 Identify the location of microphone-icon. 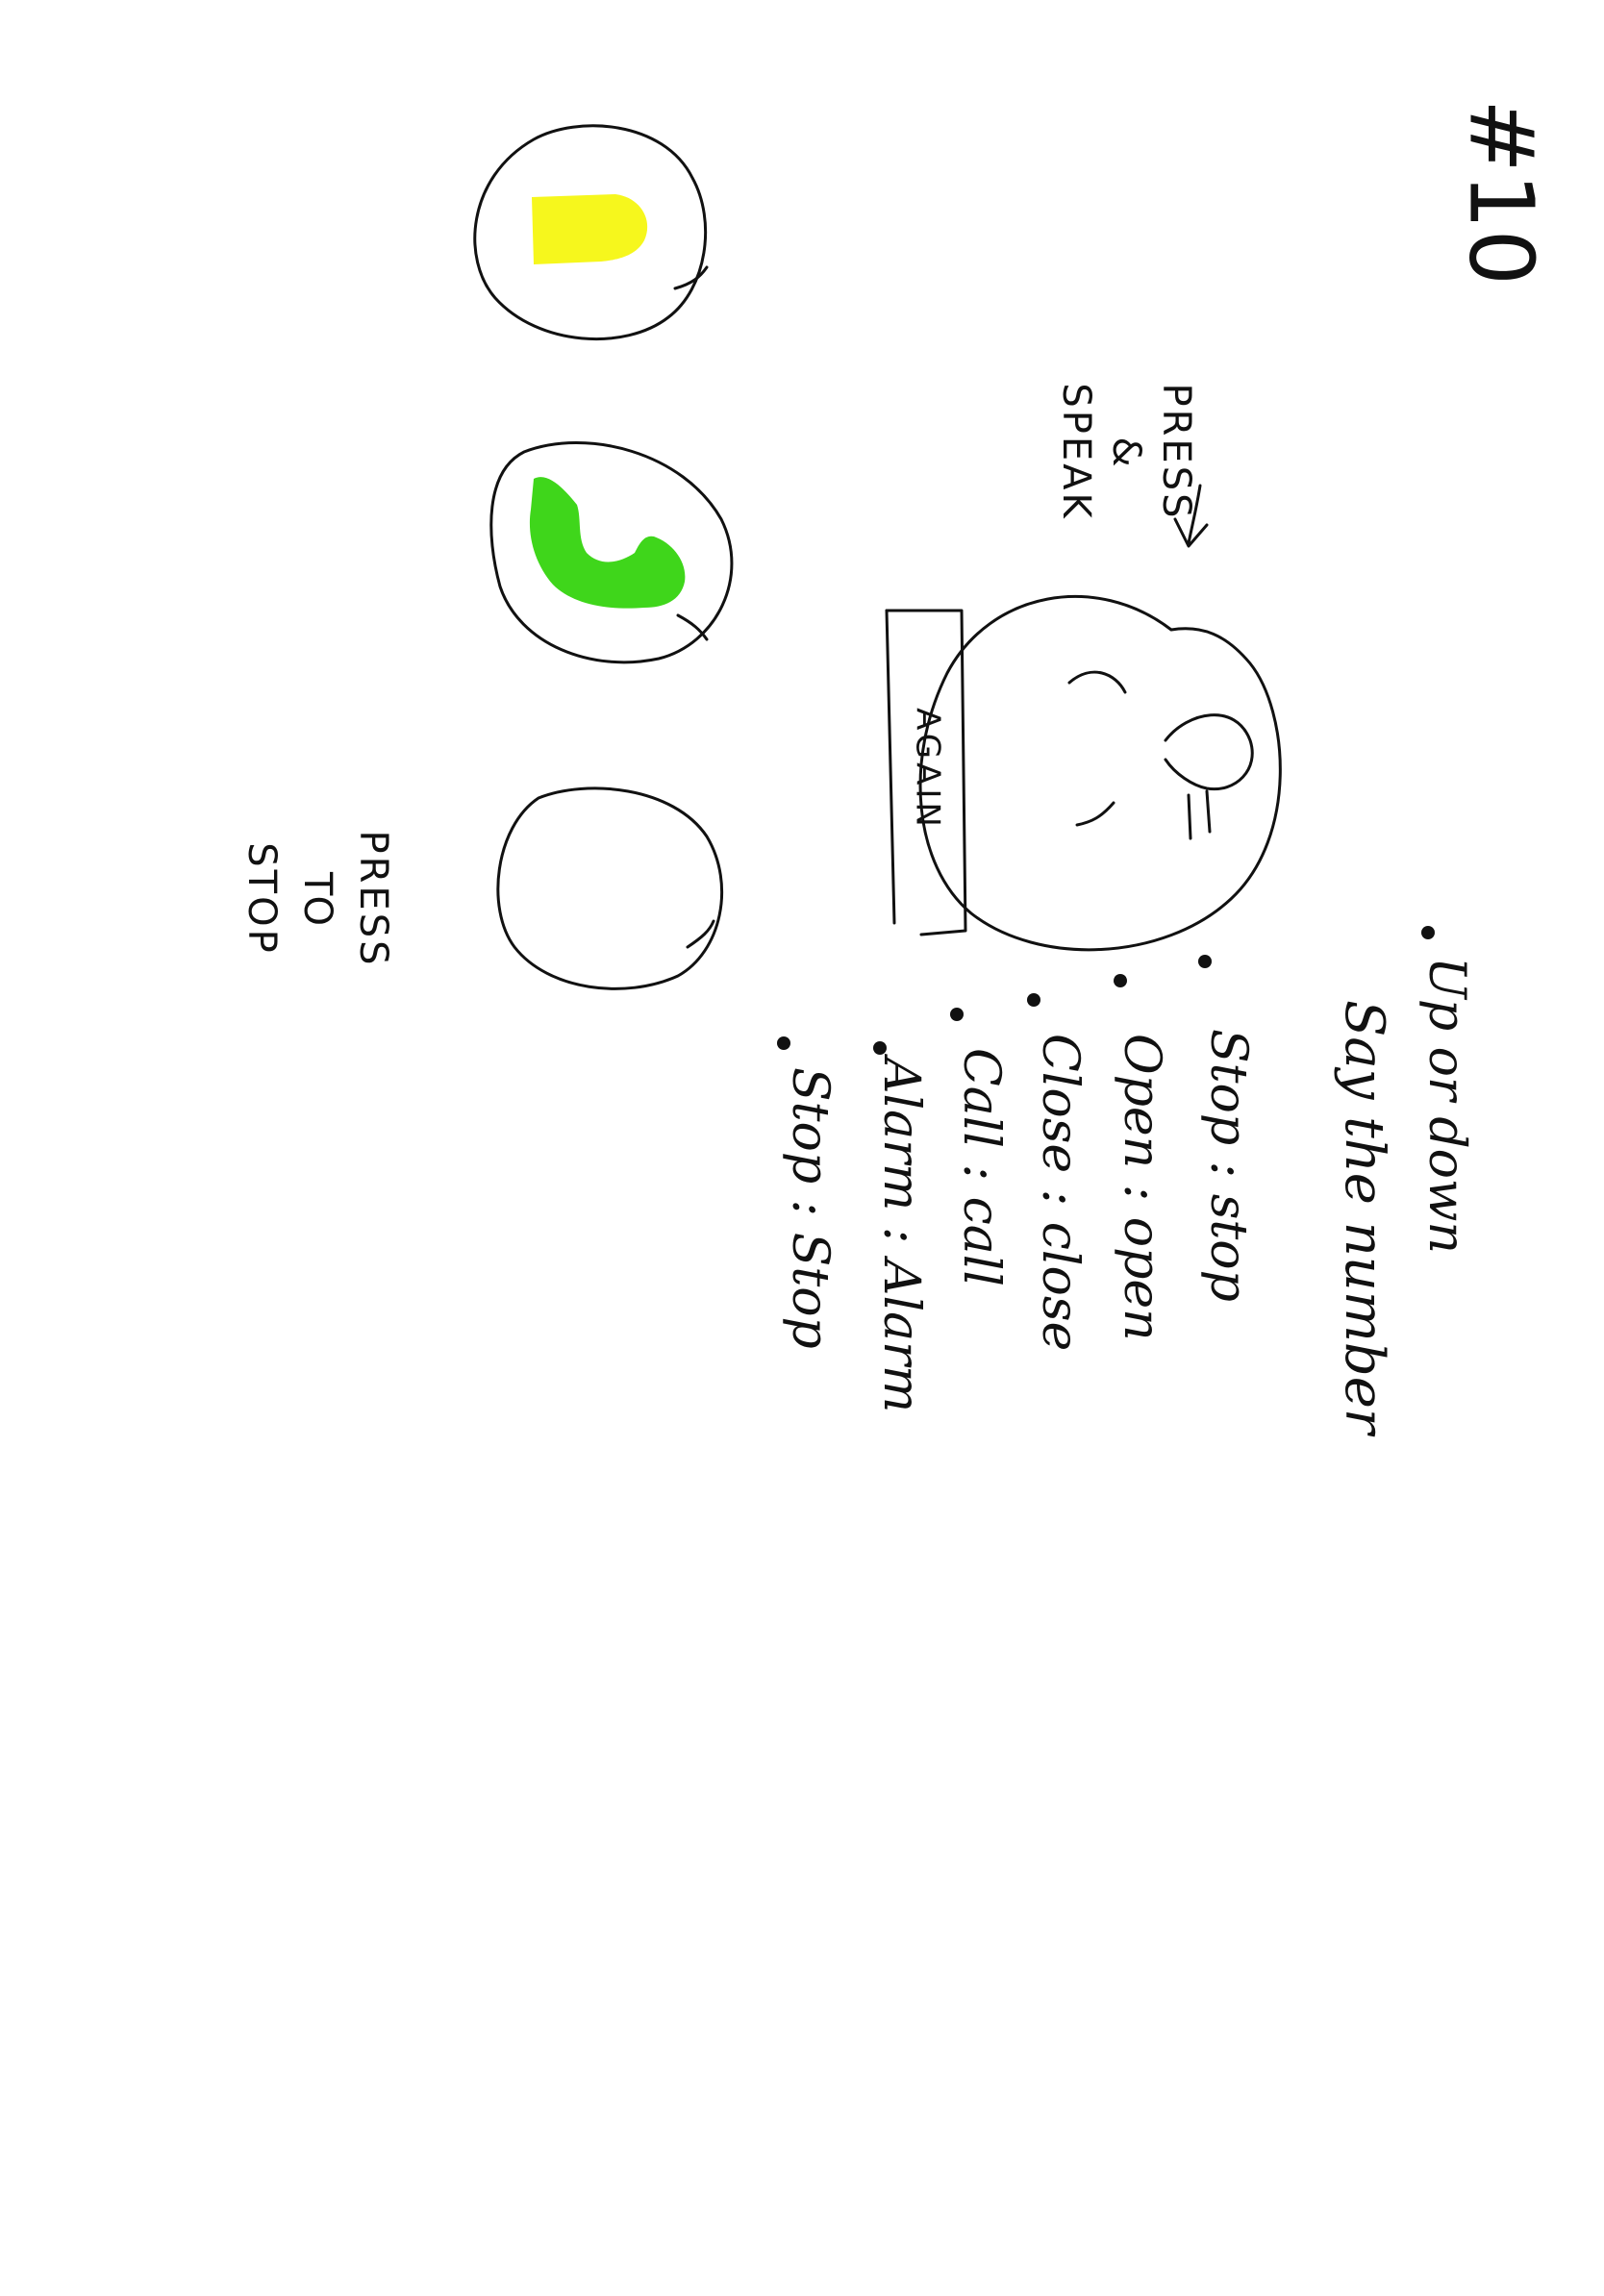
(1160, 755).